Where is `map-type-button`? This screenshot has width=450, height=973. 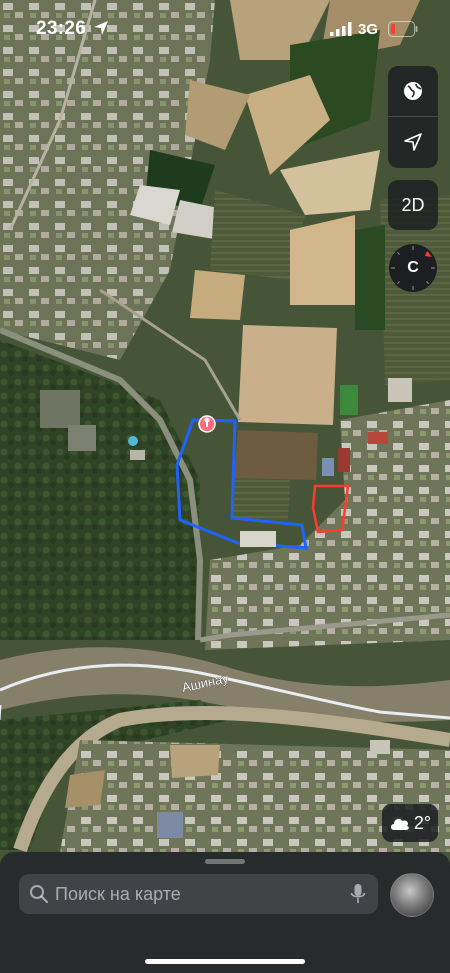
map-type-button is located at coordinates (413, 91).